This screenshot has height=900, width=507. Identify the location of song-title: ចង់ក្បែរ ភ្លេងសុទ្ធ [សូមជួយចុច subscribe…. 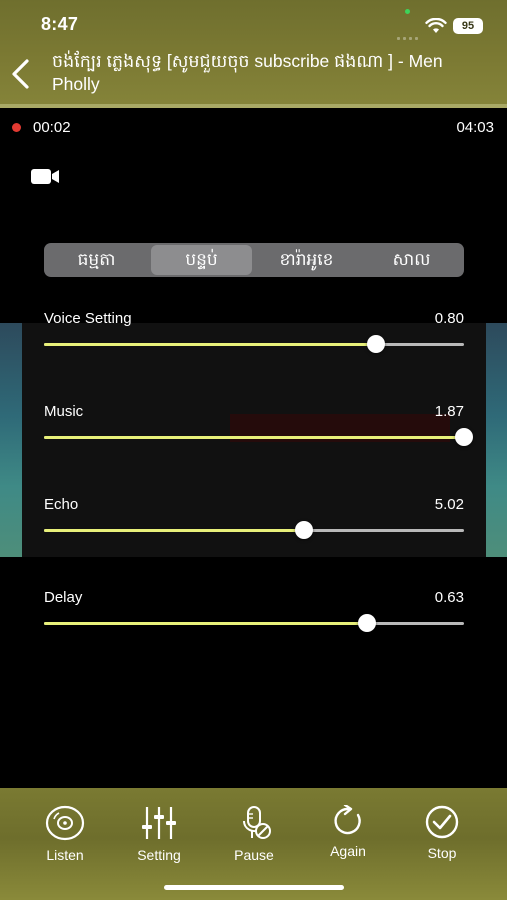
(247, 72).